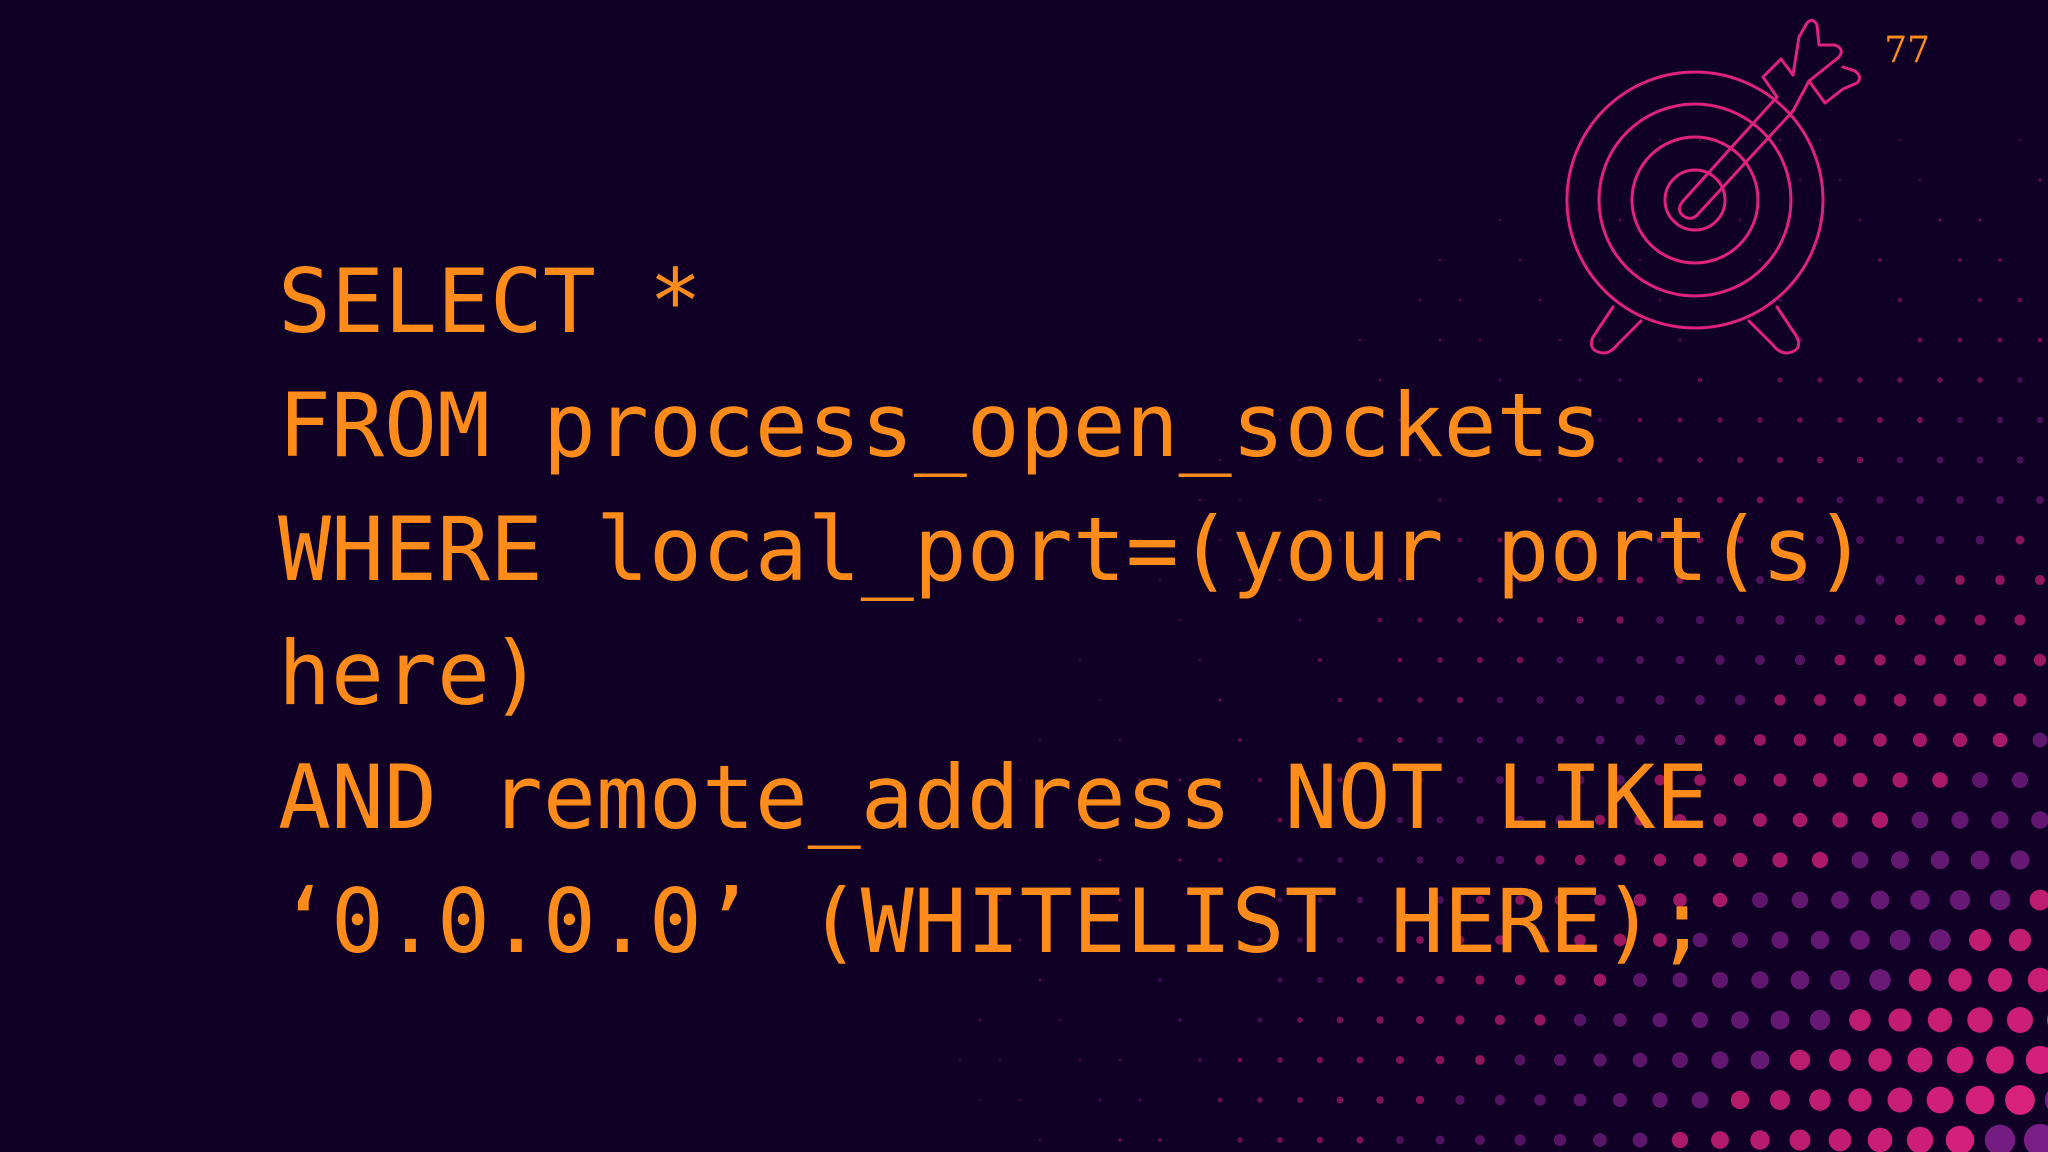  What do you see at coordinates (1713, 186) in the screenshot?
I see `target-with-arrow-icon` at bounding box center [1713, 186].